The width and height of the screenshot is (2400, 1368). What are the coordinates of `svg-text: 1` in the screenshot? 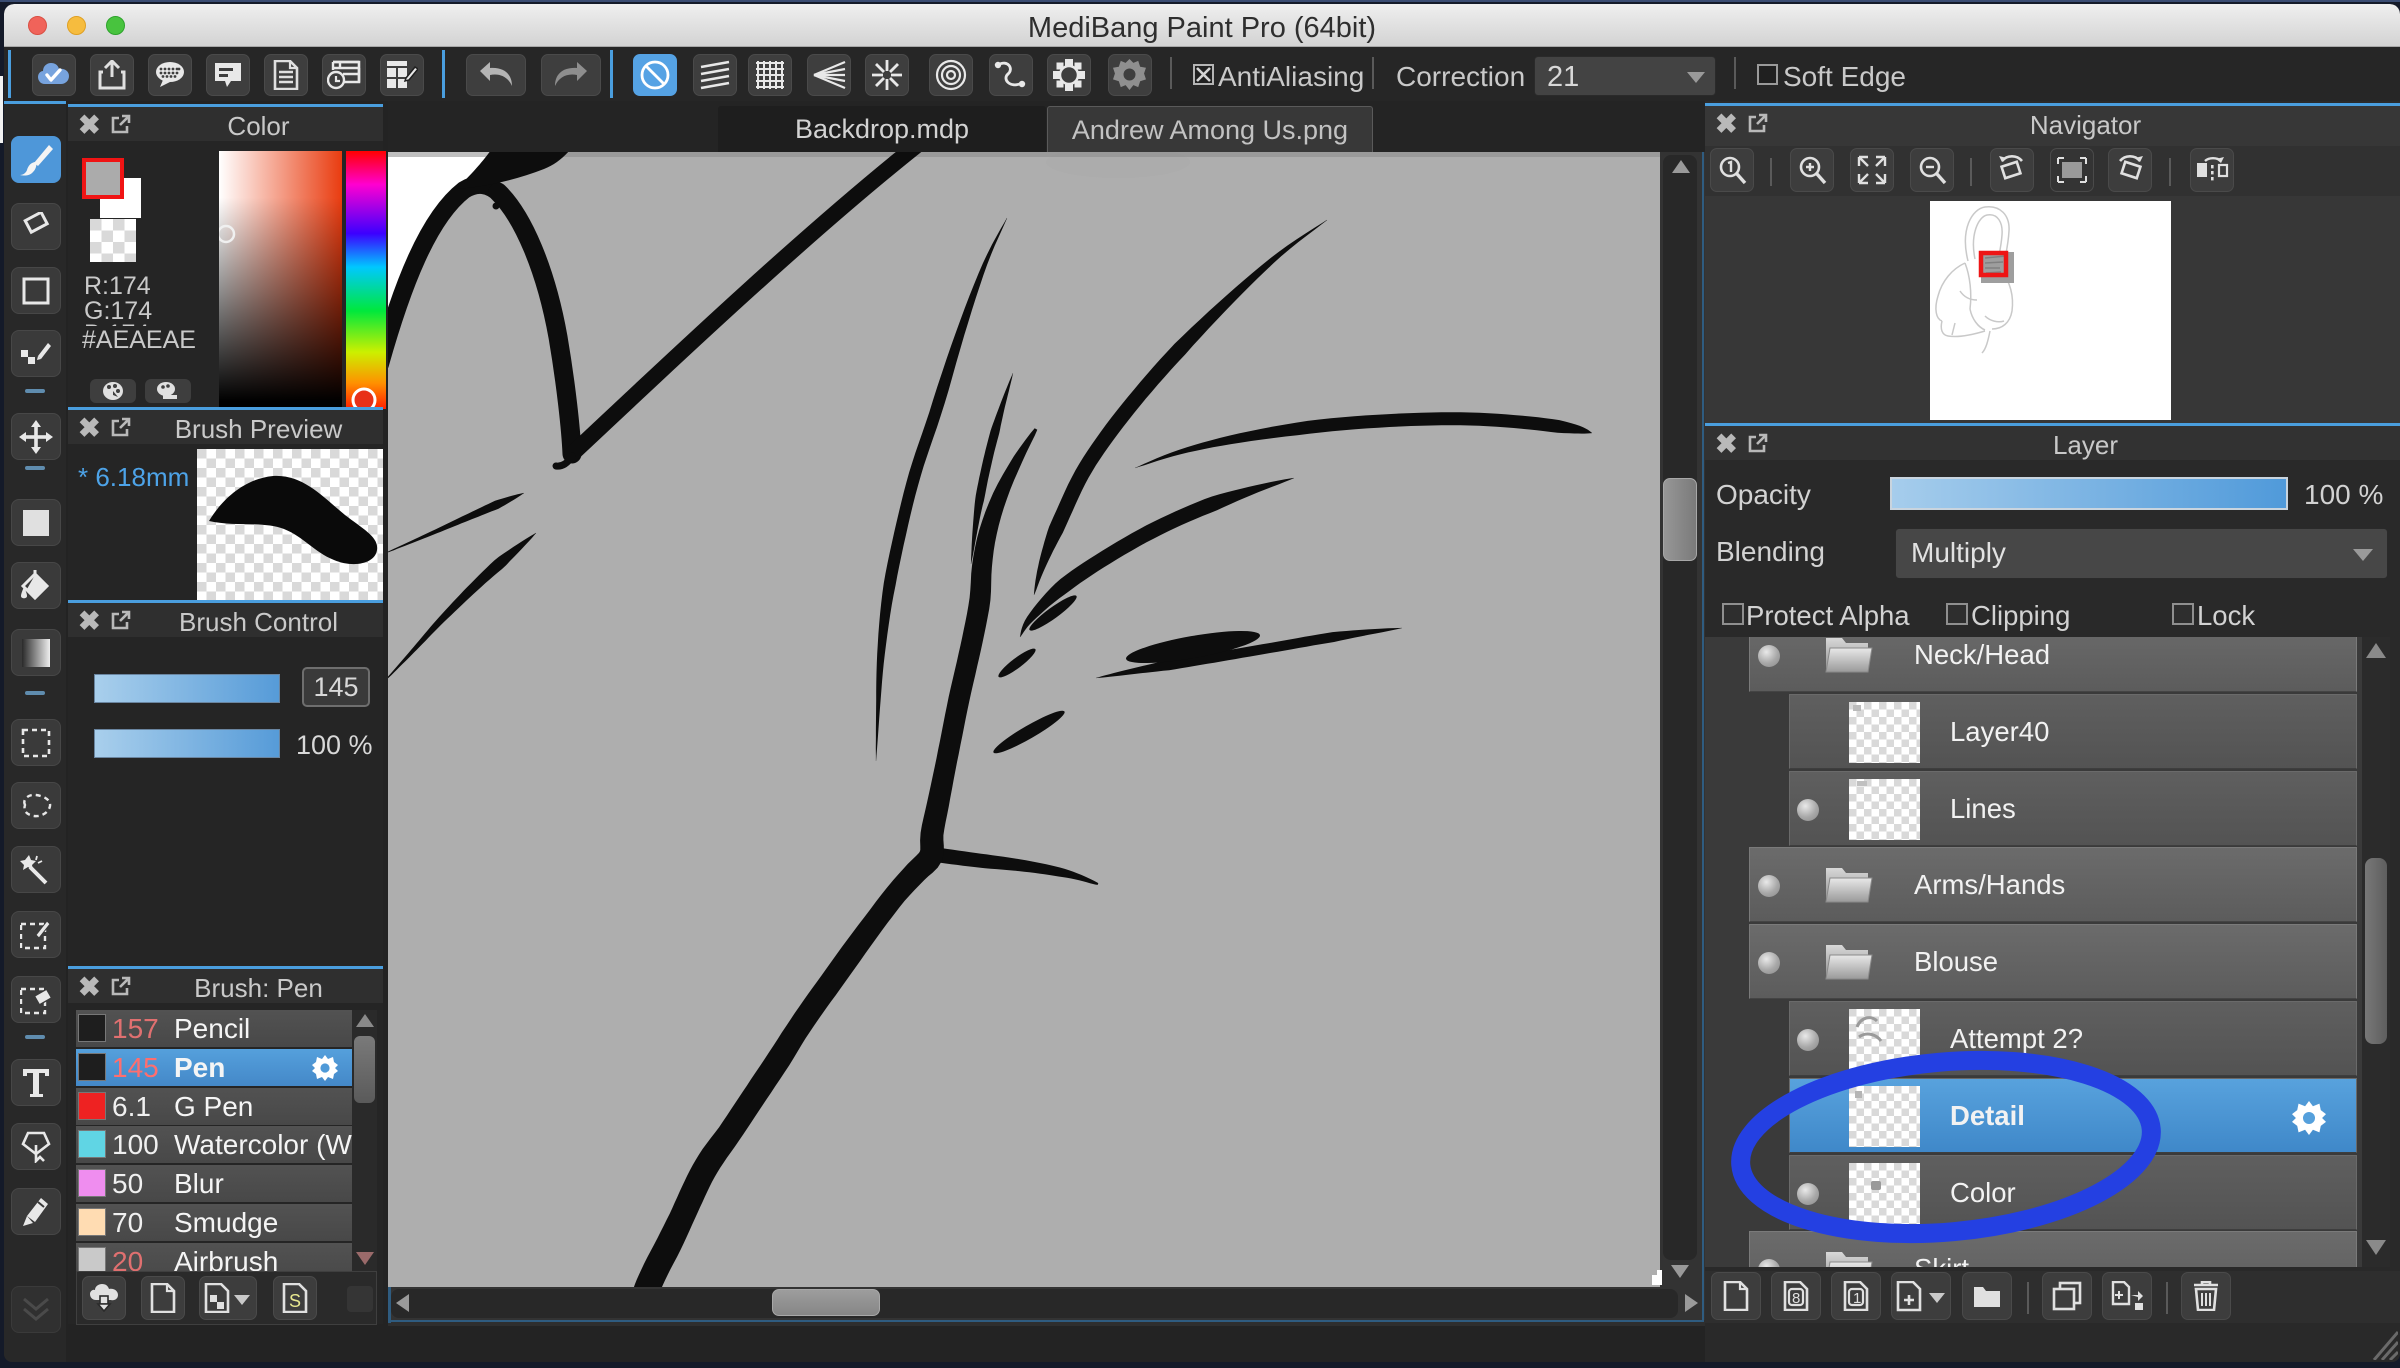 It's located at (1857, 1298).